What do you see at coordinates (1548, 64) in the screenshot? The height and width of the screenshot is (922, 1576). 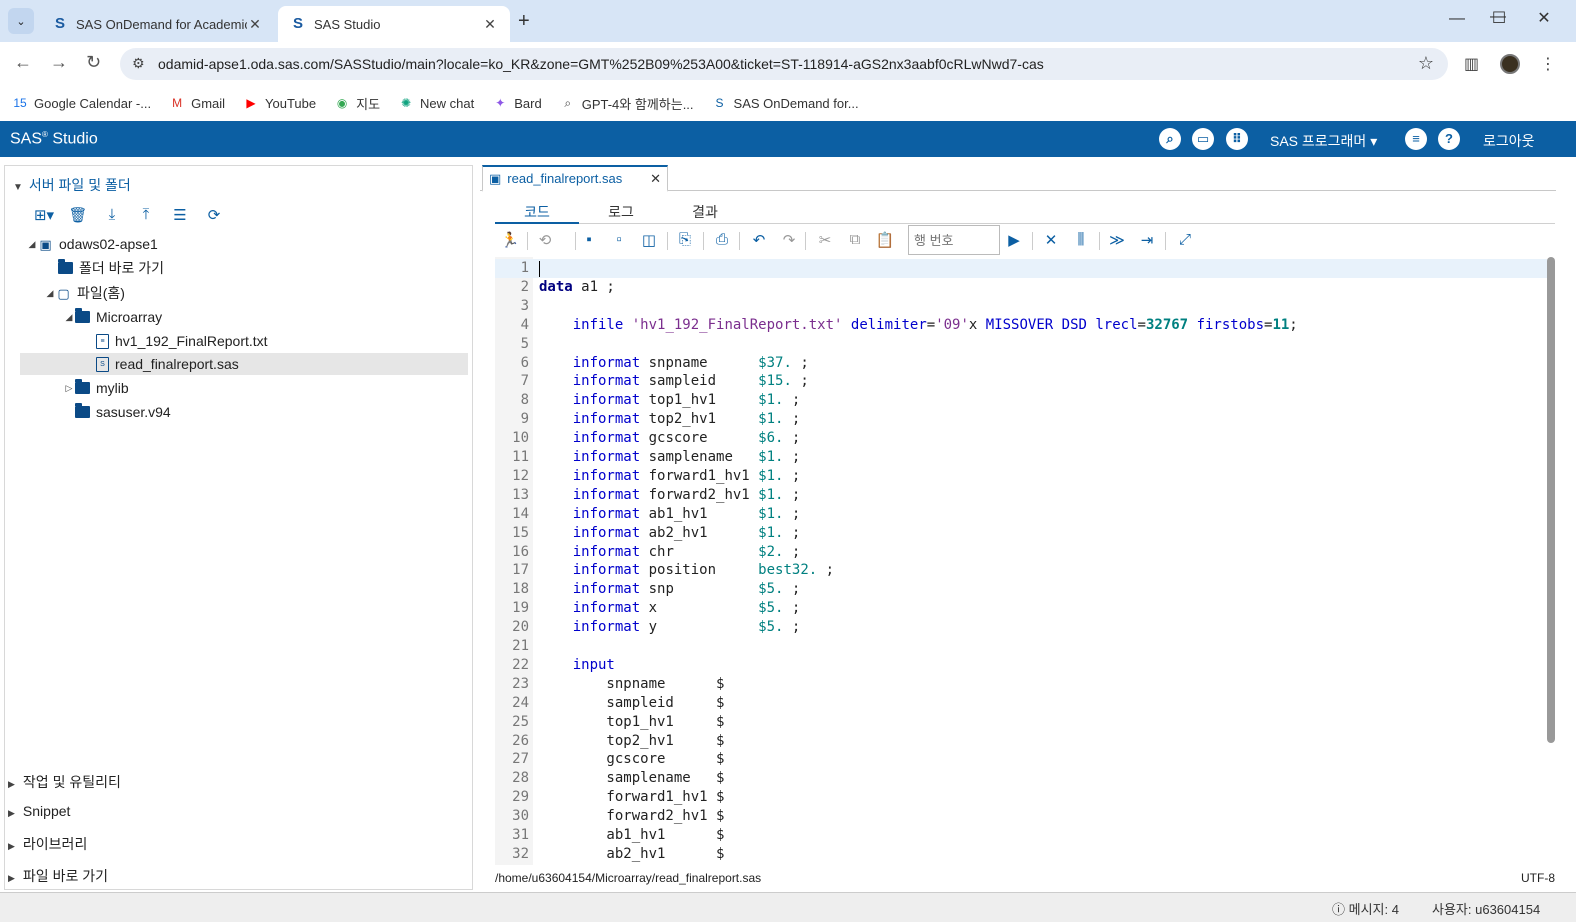 I see `chrome-menu-icon: ⋮` at bounding box center [1548, 64].